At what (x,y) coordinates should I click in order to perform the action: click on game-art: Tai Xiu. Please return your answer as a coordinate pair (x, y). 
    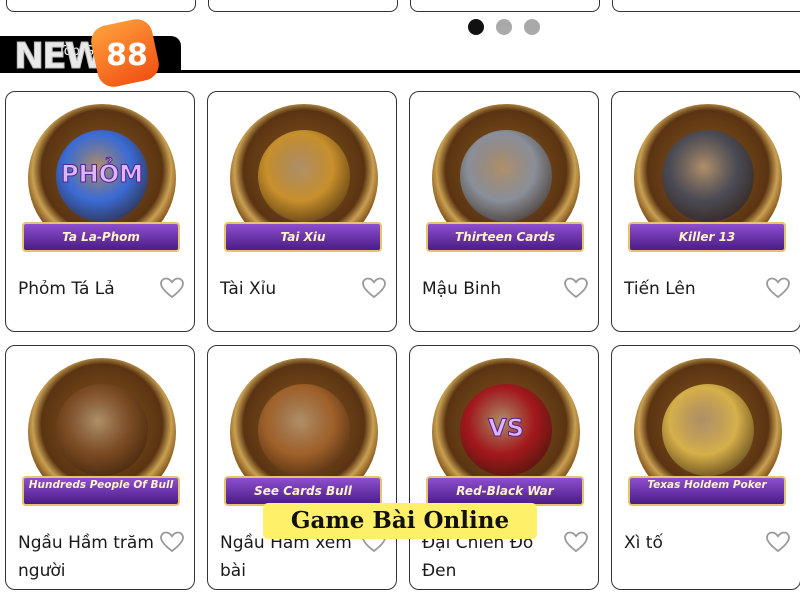
    Looking at the image, I should click on (303, 185).